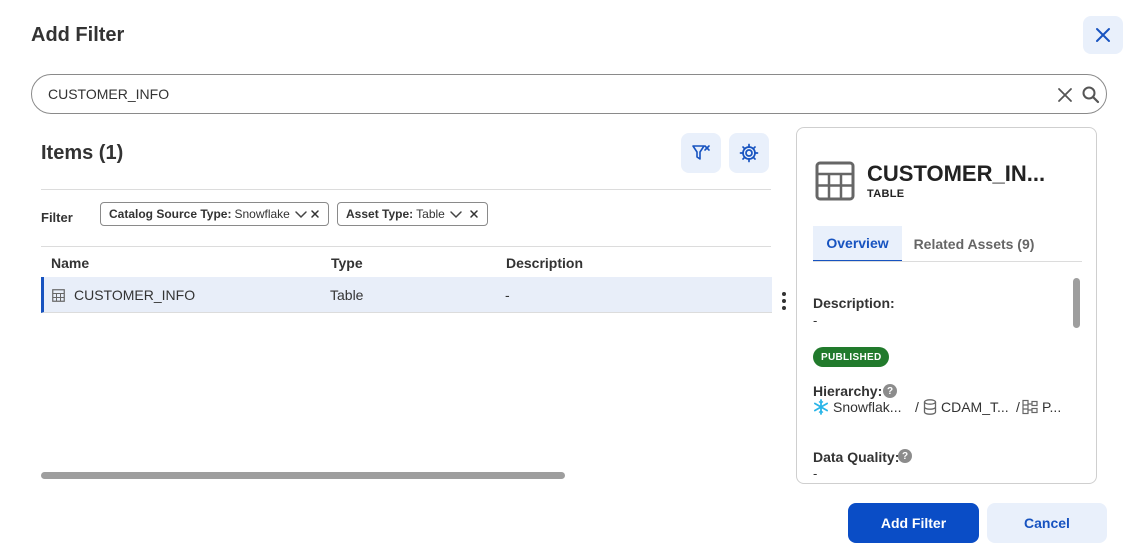 The height and width of the screenshot is (559, 1139). I want to click on description-label: Description:, so click(854, 303).